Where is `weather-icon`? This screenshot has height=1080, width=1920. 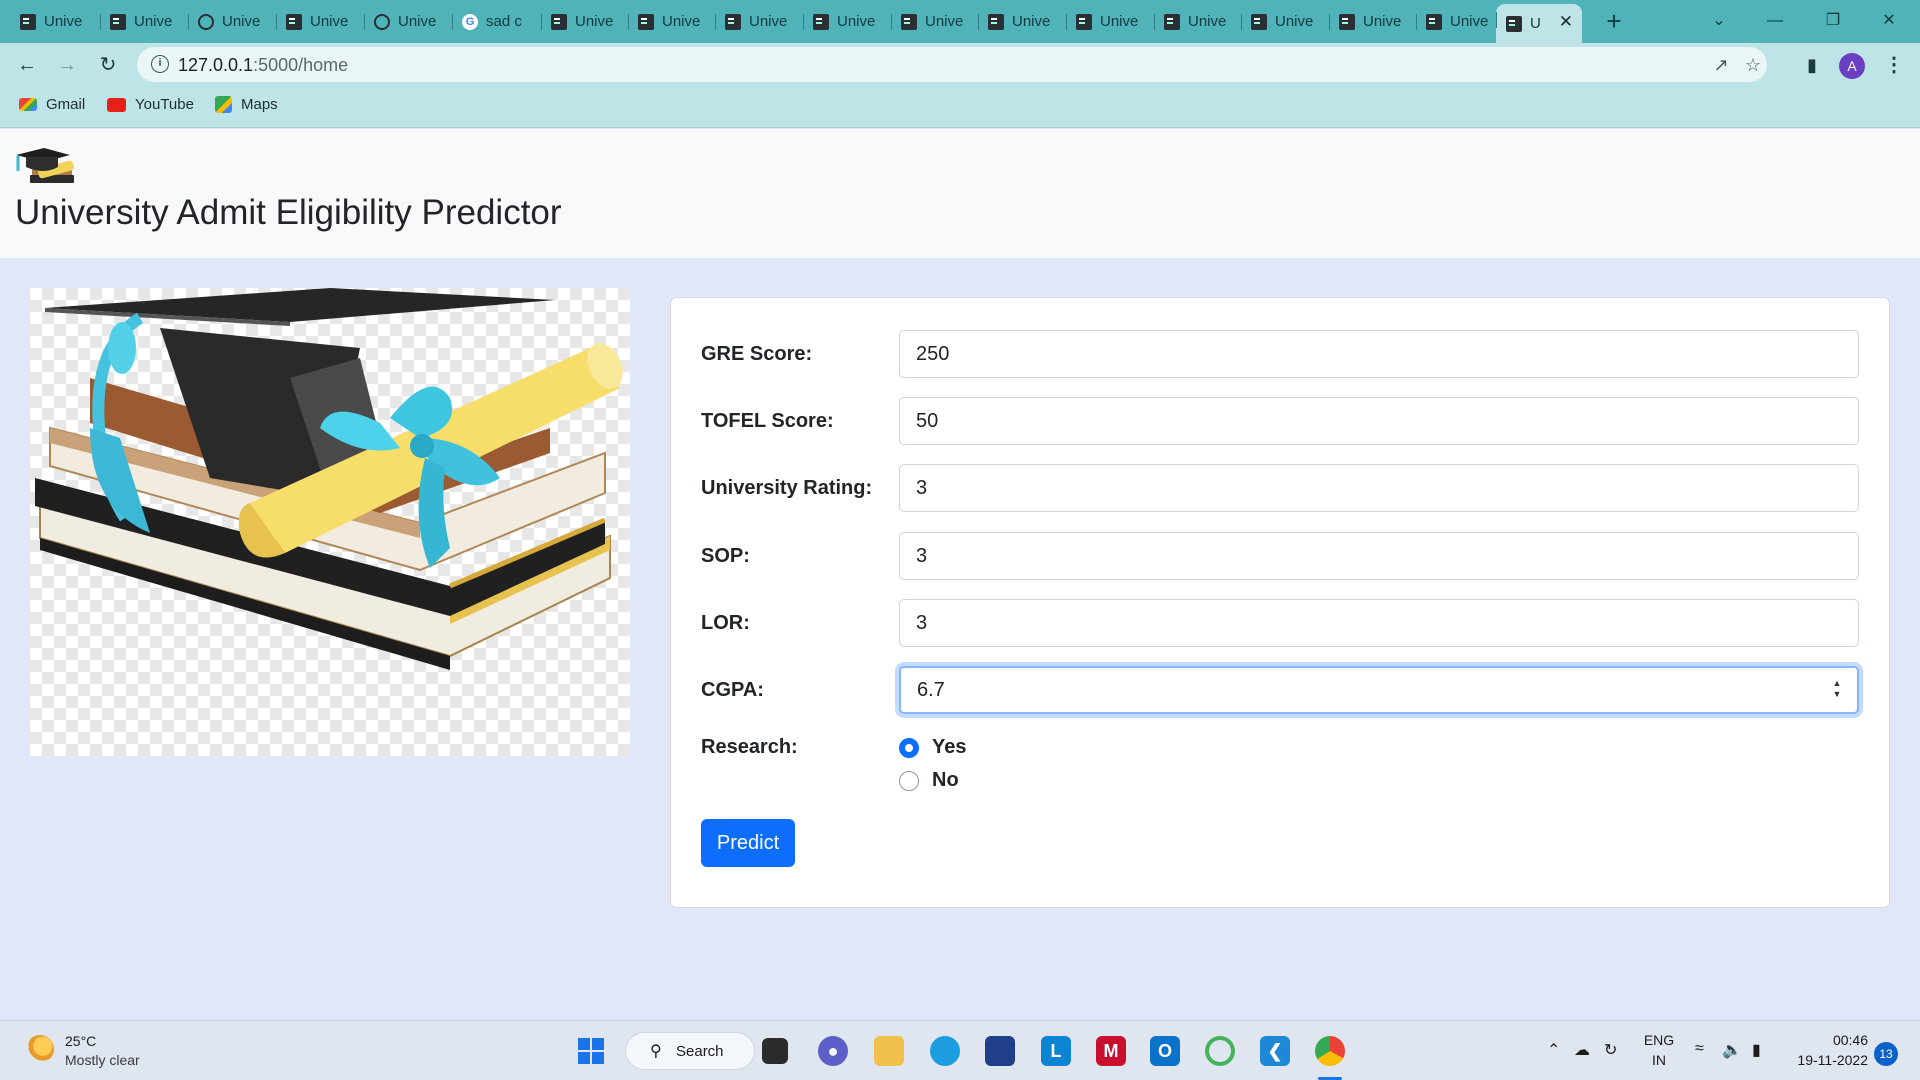 weather-icon is located at coordinates (40, 1049).